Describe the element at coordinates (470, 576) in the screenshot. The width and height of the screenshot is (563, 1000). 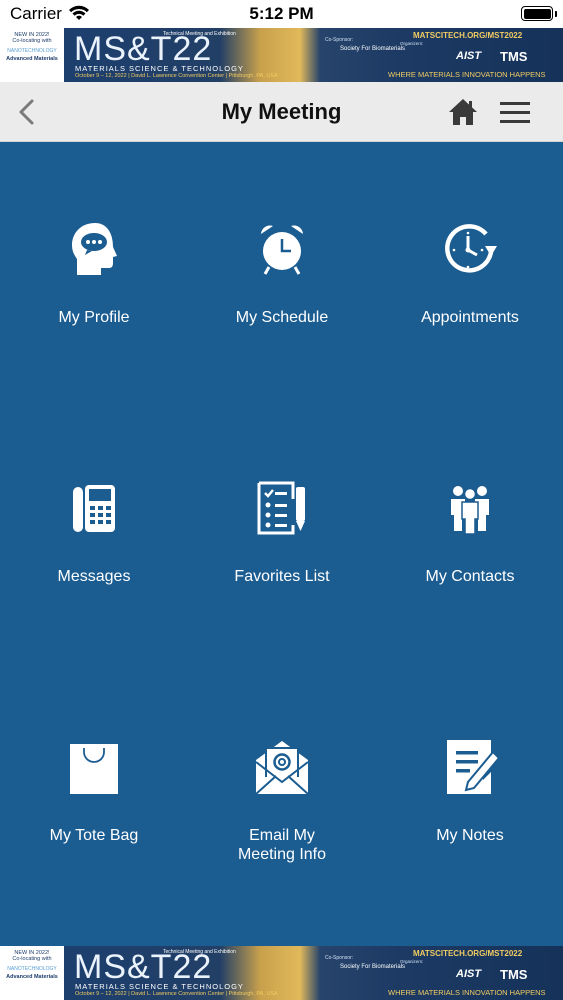
I see `tile-label: My Contacts` at that location.